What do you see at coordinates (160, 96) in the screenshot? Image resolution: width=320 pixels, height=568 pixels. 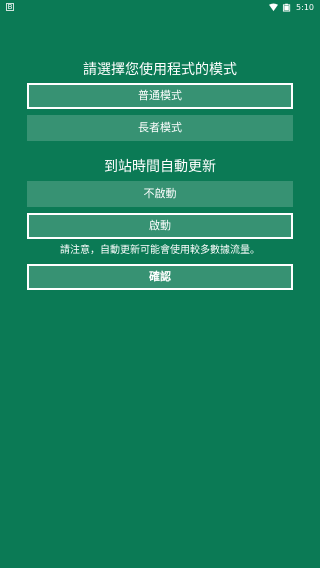 I see `normal-mode-button: 普通模式` at bounding box center [160, 96].